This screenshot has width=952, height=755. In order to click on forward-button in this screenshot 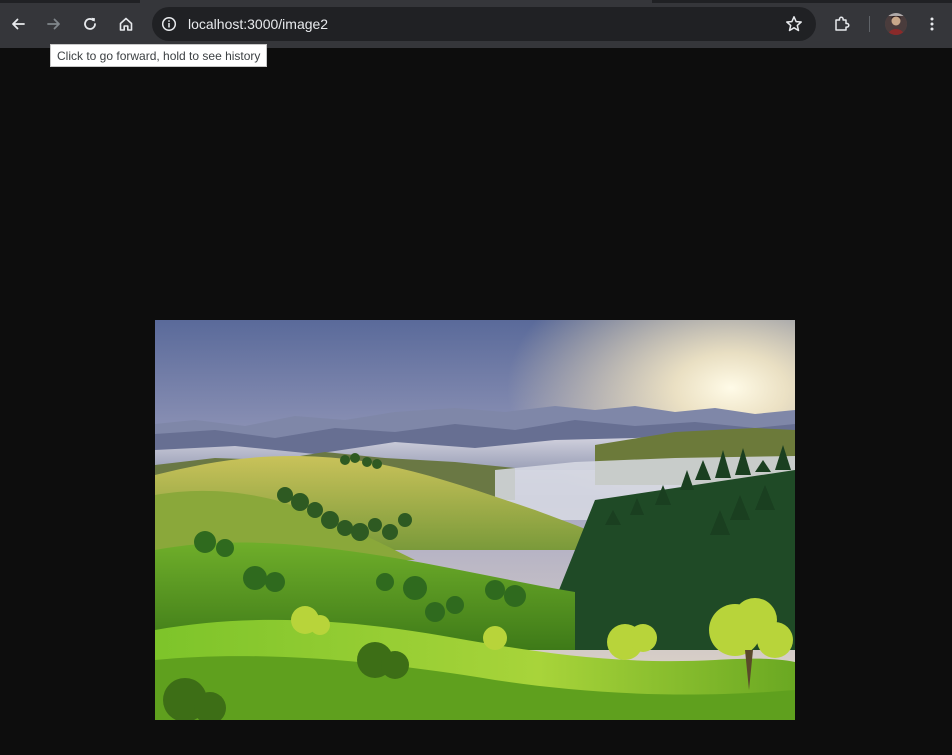, I will do `click(54, 24)`.